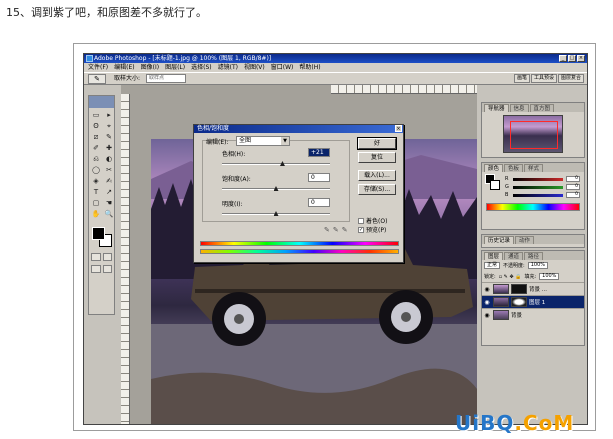  I want to click on lock-icons: ▫ ✎ ✥ 🔒, so click(510, 277).